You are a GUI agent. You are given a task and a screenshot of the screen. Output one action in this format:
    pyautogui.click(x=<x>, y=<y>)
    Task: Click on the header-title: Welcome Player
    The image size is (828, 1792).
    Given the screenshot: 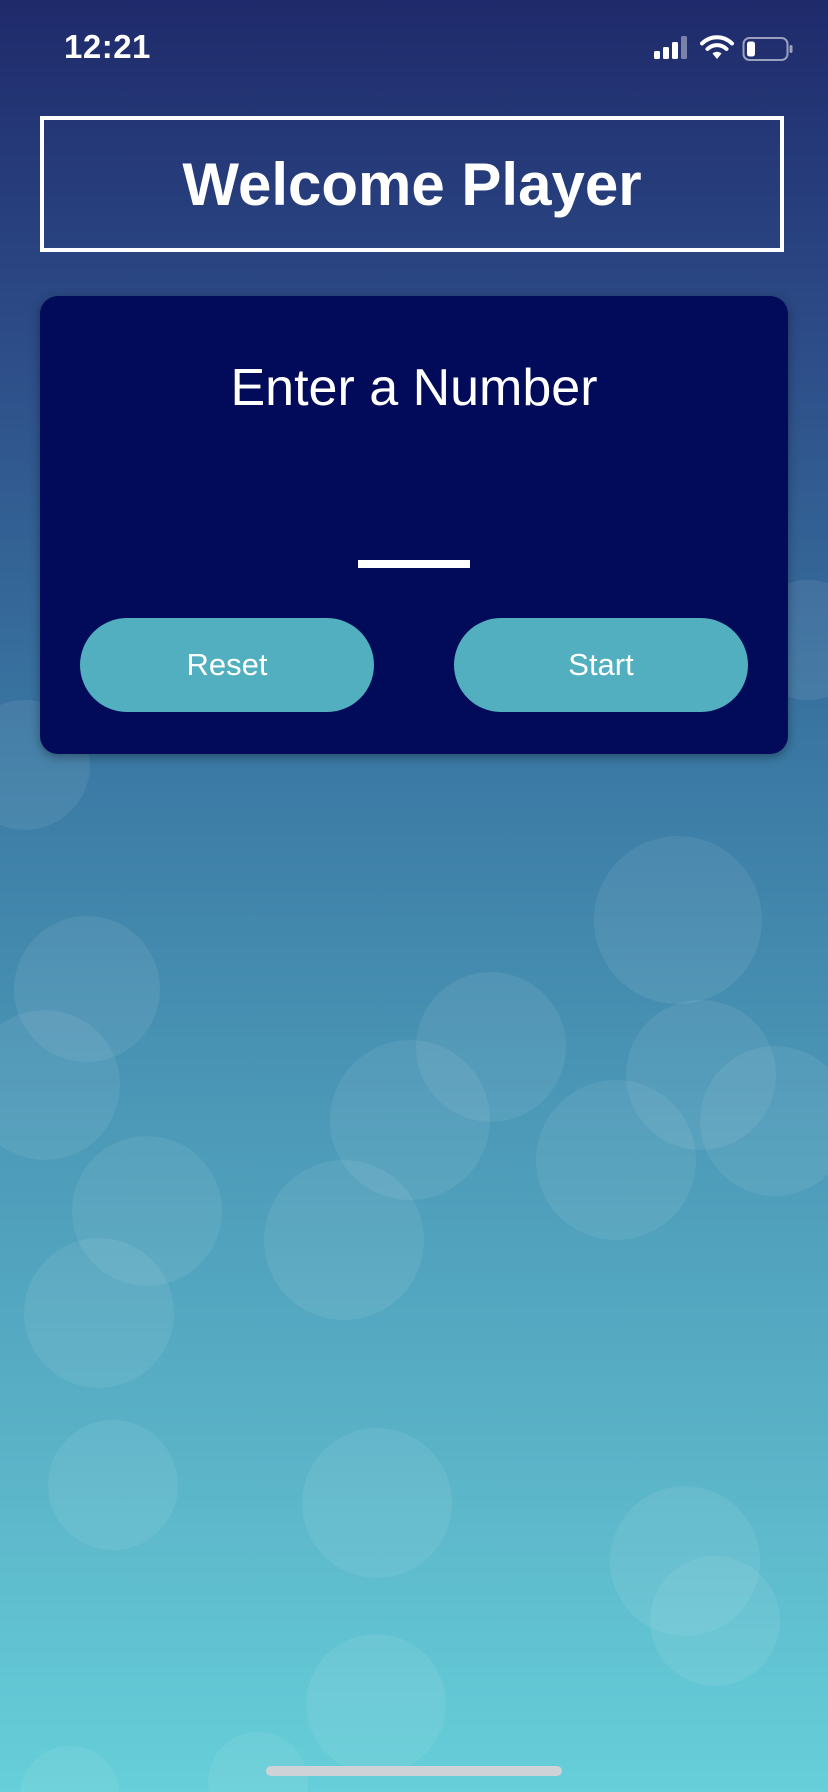 What is the action you would take?
    pyautogui.click(x=412, y=184)
    